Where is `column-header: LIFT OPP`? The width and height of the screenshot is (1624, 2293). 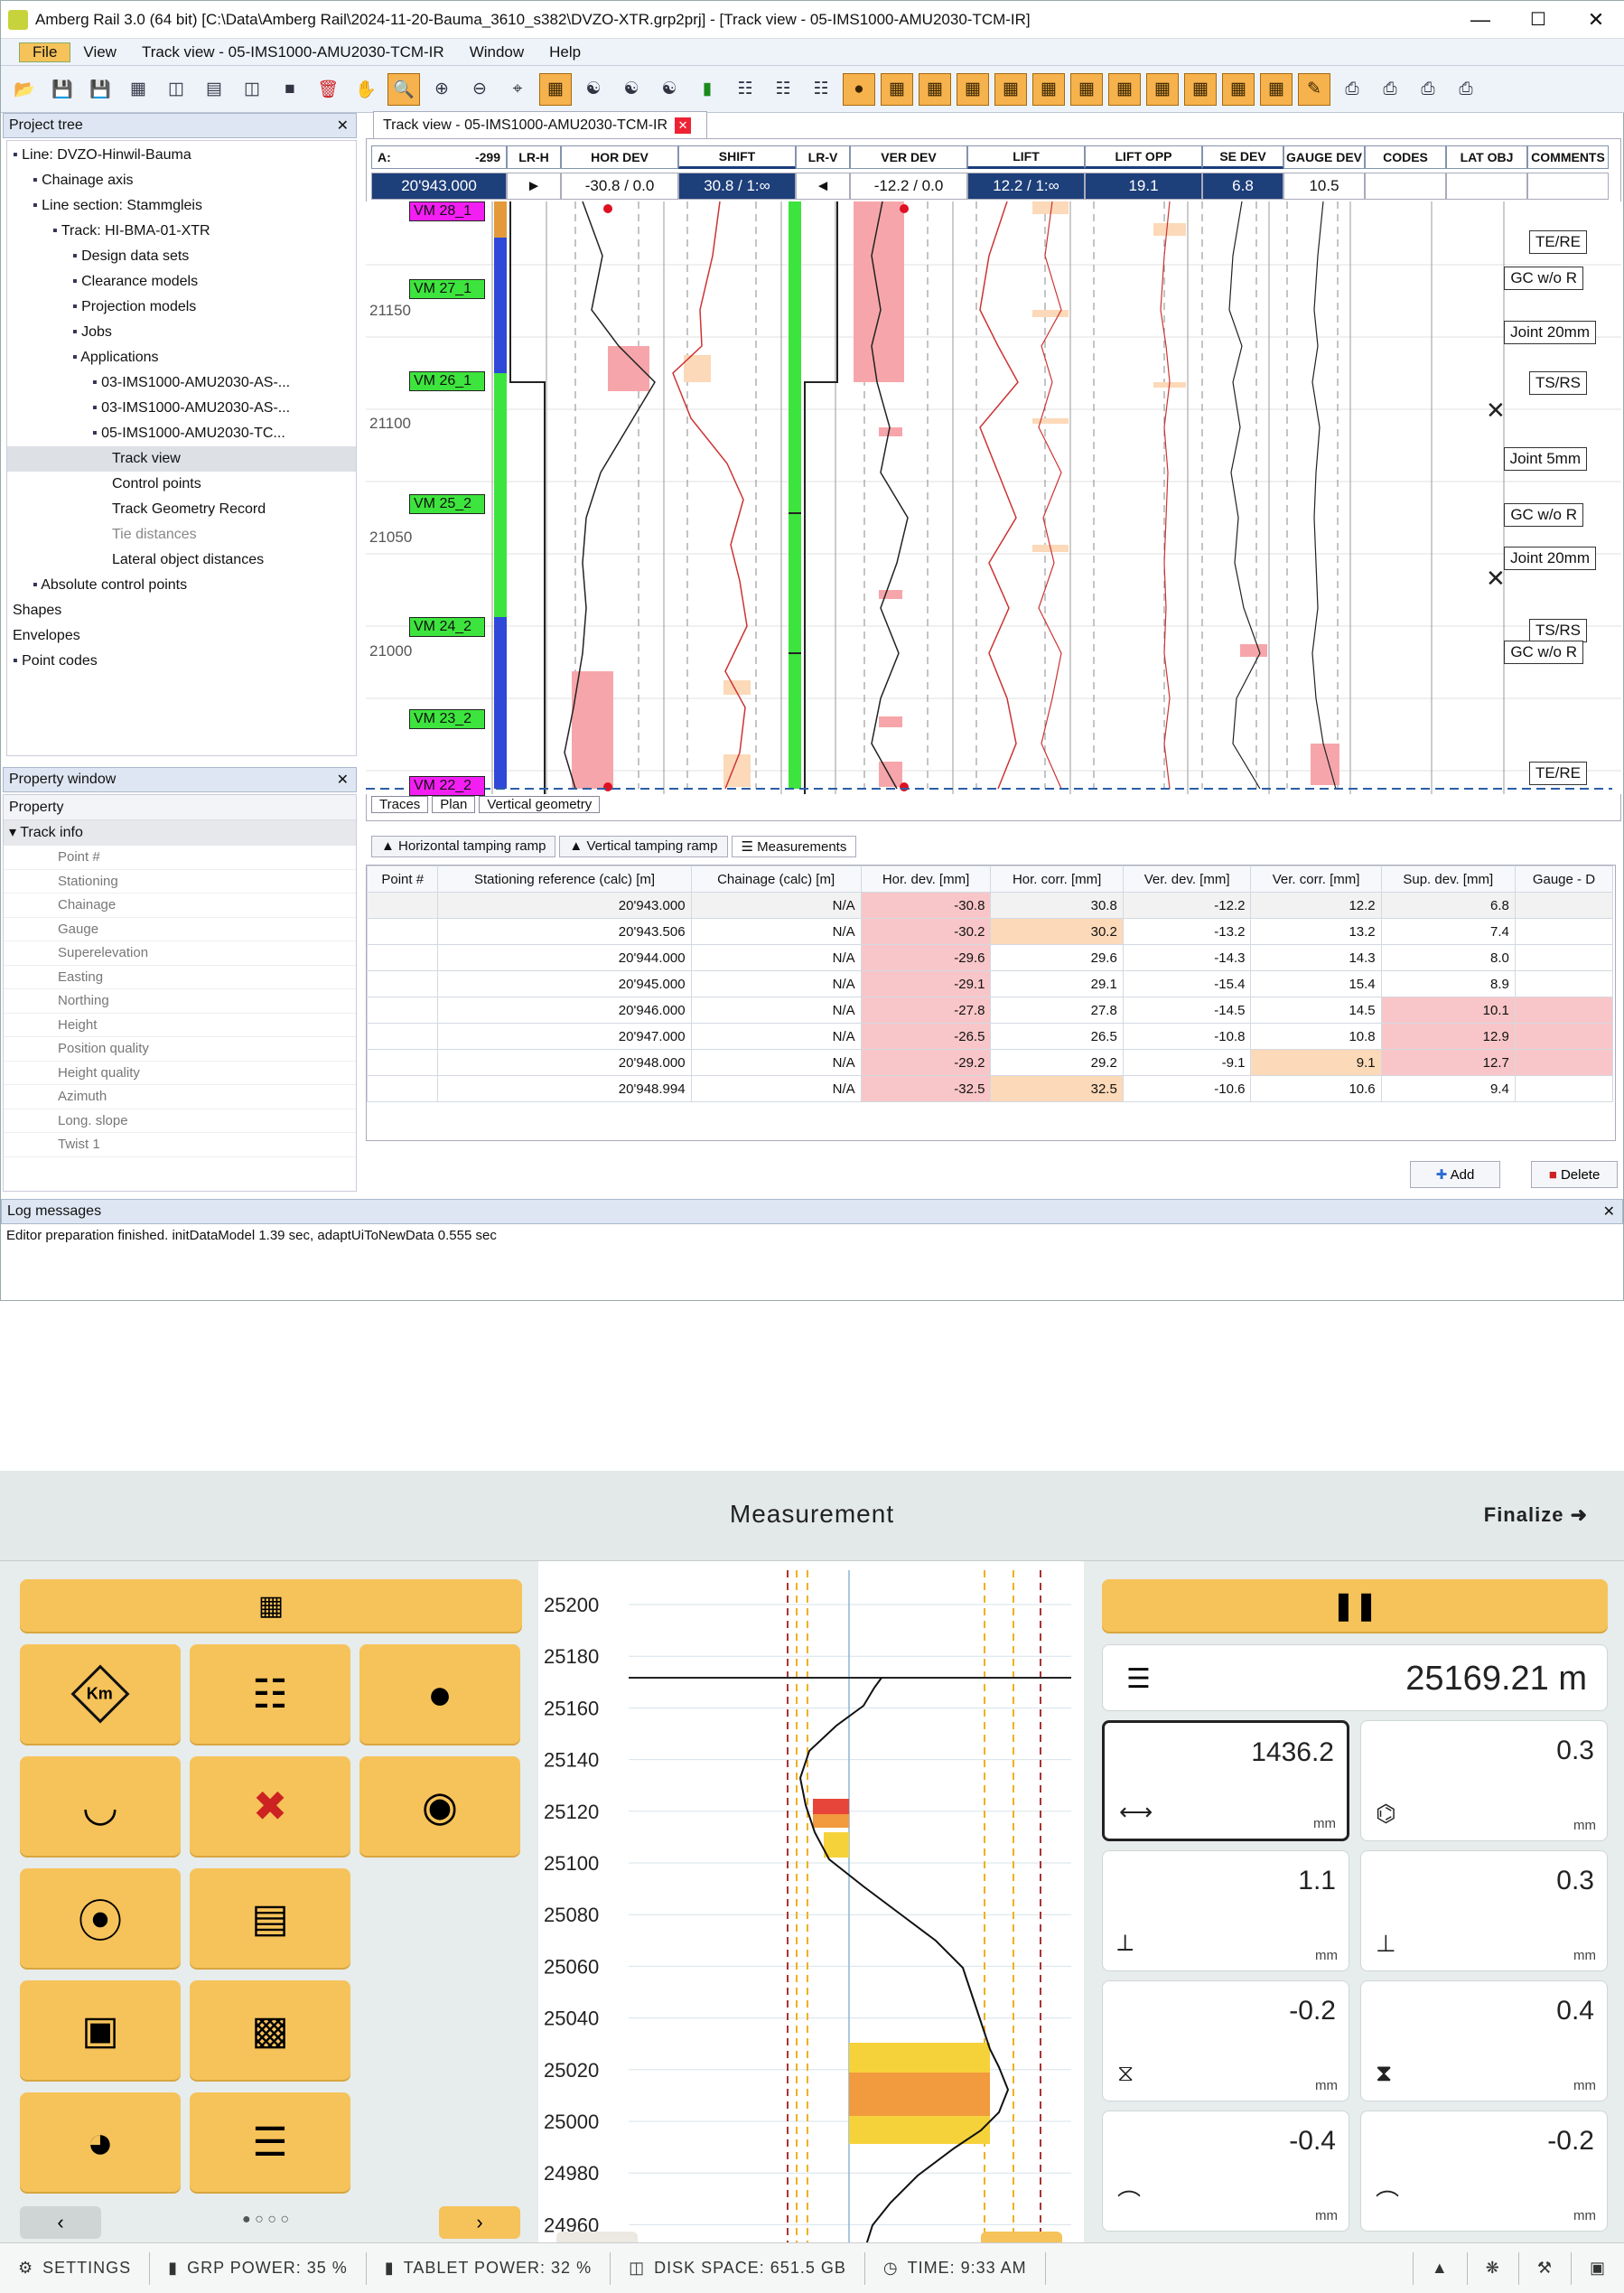 column-header: LIFT OPP is located at coordinates (1143, 157).